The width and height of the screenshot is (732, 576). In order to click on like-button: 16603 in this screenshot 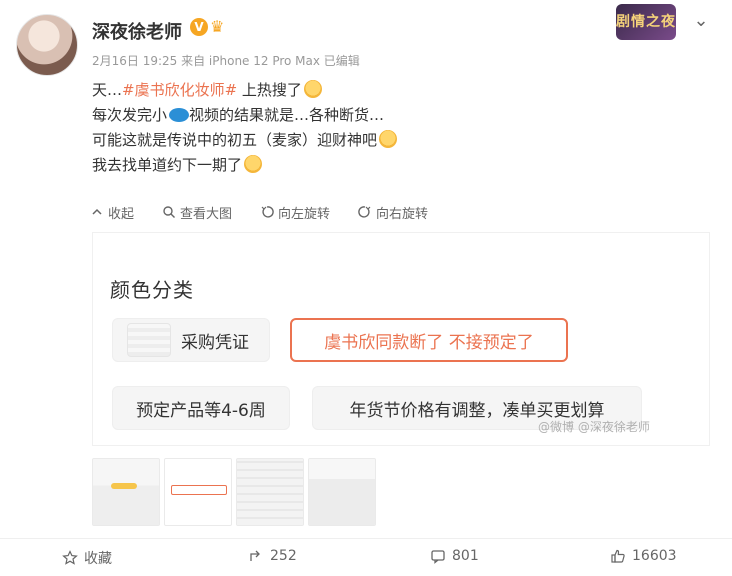, I will do `click(643, 556)`.